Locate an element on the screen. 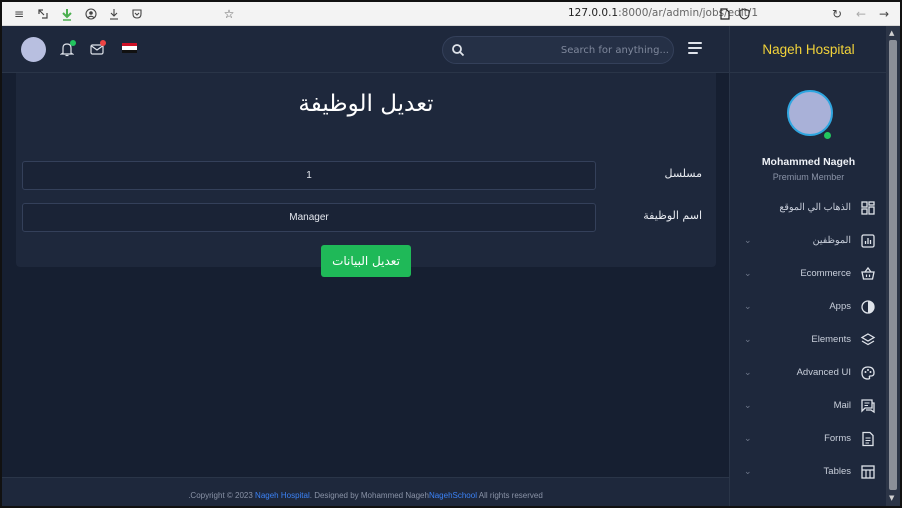 The image size is (902, 514). serial-label: مسلسل is located at coordinates (683, 173).